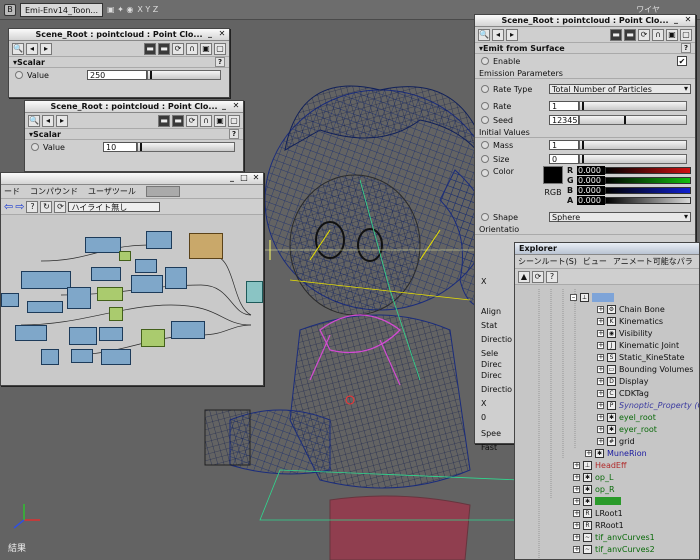  I want to click on seed-input: 12345, so click(564, 120).